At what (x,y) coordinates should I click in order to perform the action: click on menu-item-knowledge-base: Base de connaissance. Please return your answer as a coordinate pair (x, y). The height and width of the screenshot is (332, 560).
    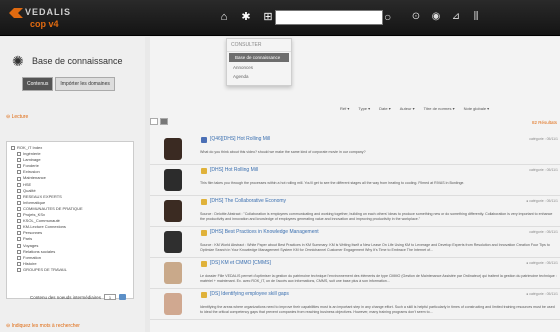
    Looking at the image, I should click on (259, 57).